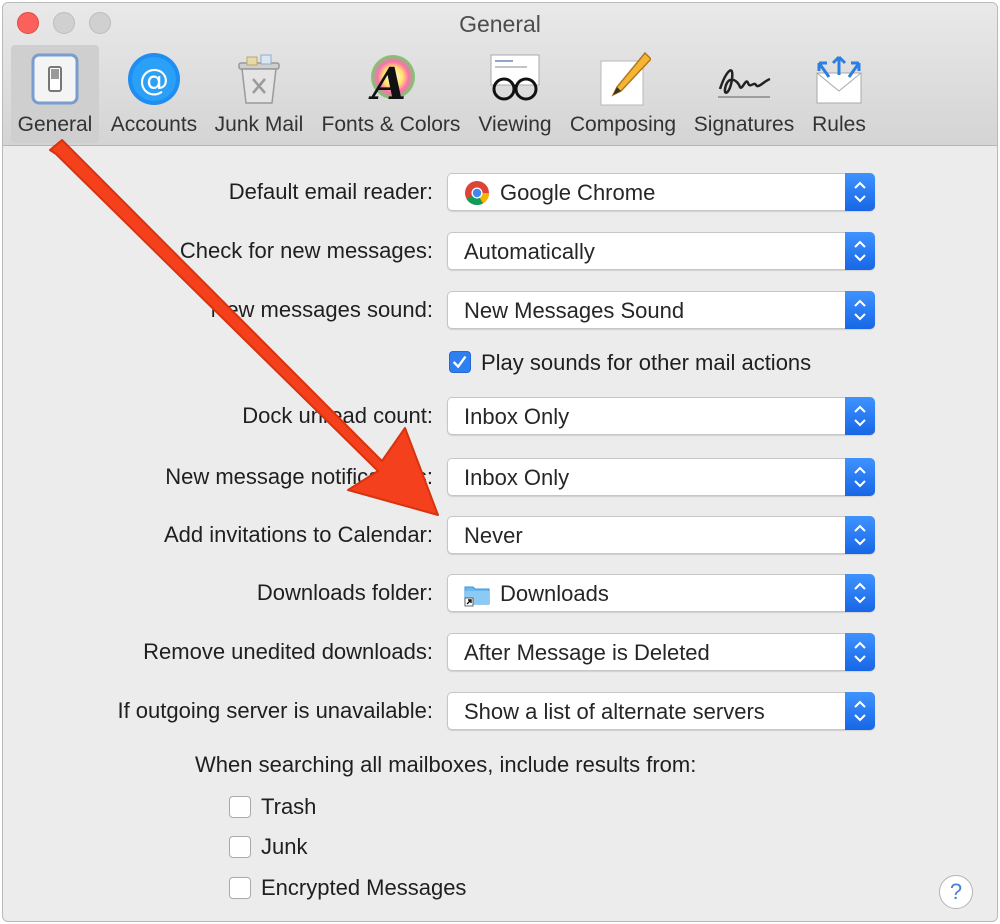 The width and height of the screenshot is (1000, 924). I want to click on outgoing-server-popup: Show a list of alternate servers, so click(661, 711).